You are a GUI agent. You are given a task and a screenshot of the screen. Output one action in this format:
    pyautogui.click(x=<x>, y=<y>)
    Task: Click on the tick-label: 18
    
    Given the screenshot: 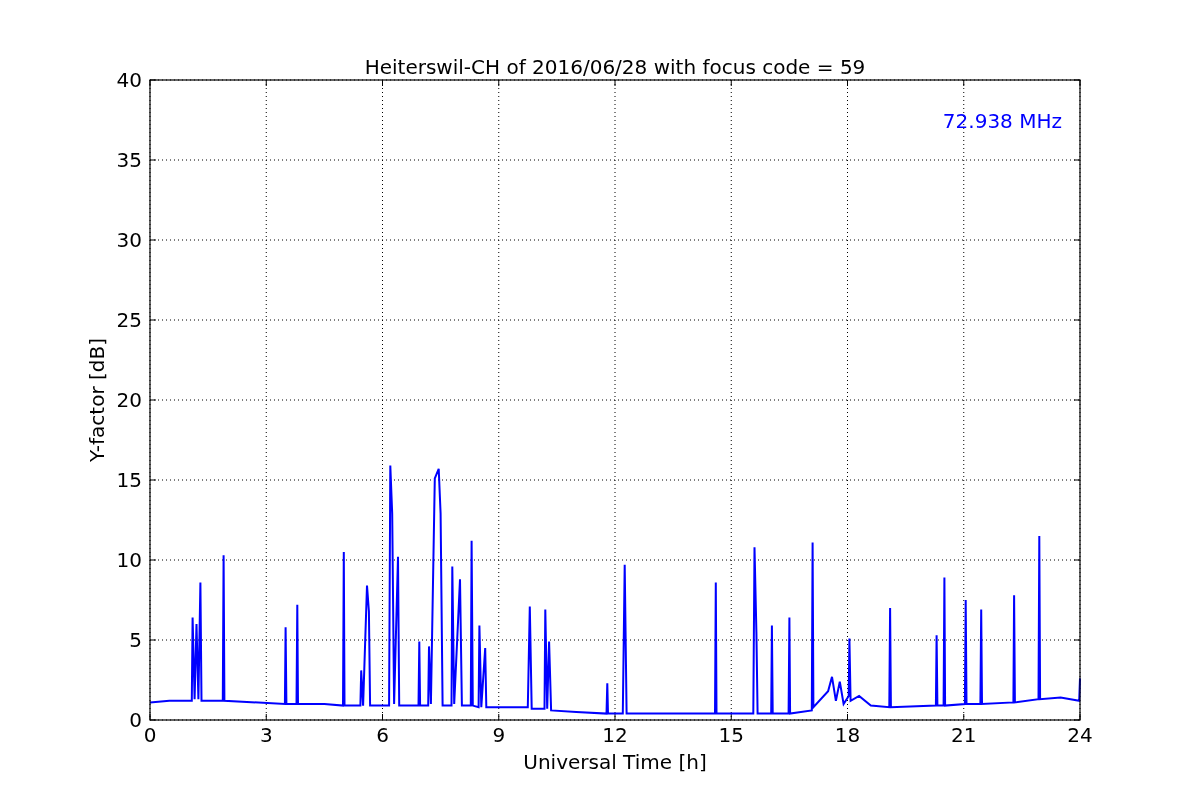 What is the action you would take?
    pyautogui.click(x=847, y=735)
    